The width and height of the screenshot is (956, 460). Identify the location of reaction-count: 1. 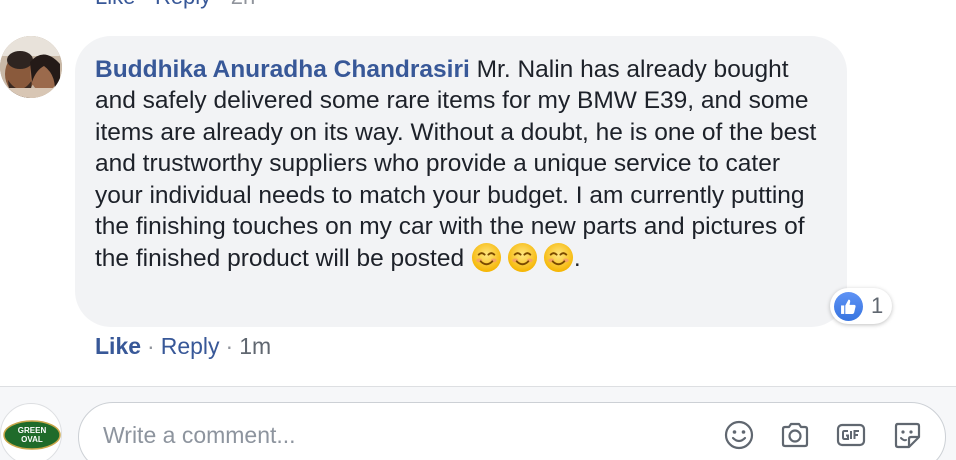
(877, 305).